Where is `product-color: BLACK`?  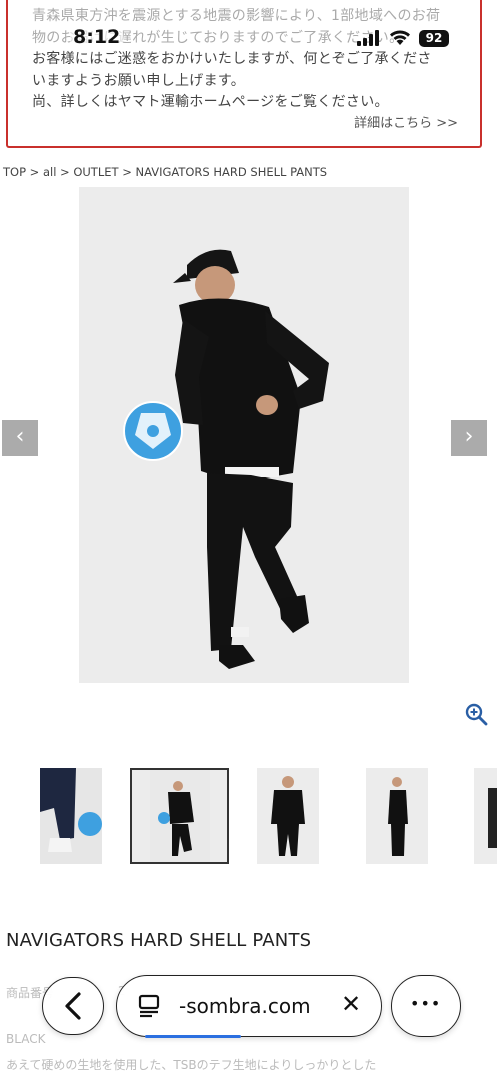 product-color: BLACK is located at coordinates (26, 1039).